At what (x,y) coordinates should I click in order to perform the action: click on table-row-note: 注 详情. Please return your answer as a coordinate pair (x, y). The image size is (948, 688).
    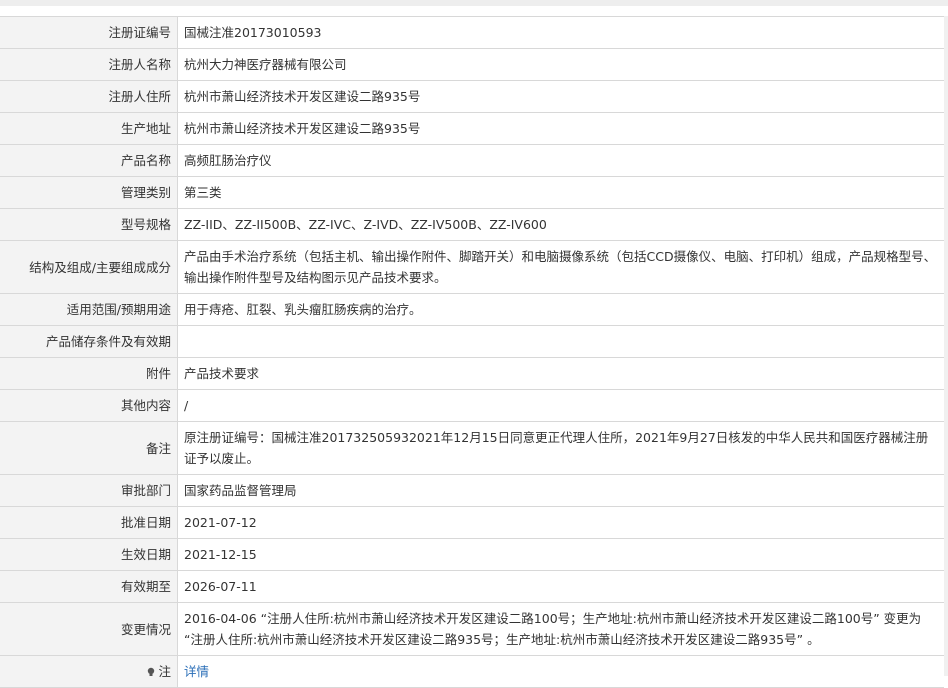
    Looking at the image, I should click on (472, 671).